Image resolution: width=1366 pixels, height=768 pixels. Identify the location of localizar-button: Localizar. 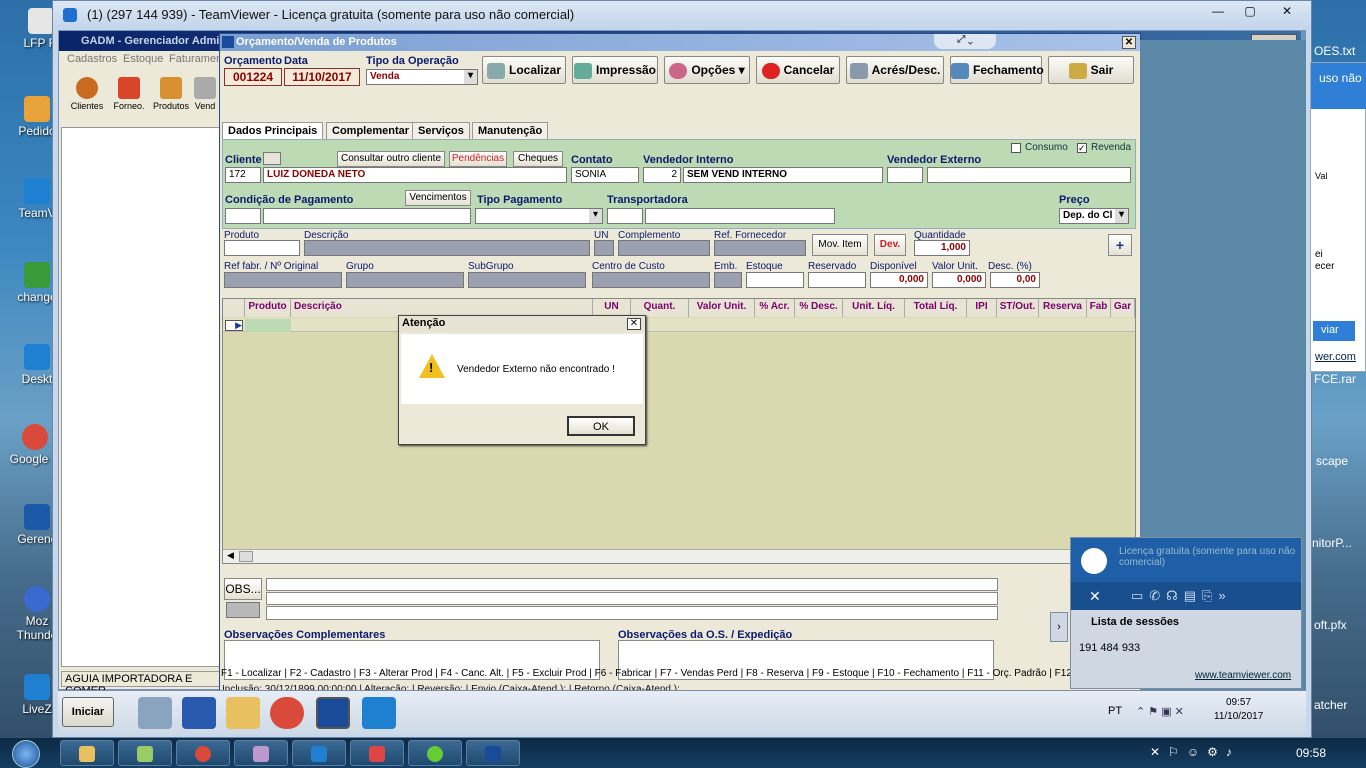
(524, 70).